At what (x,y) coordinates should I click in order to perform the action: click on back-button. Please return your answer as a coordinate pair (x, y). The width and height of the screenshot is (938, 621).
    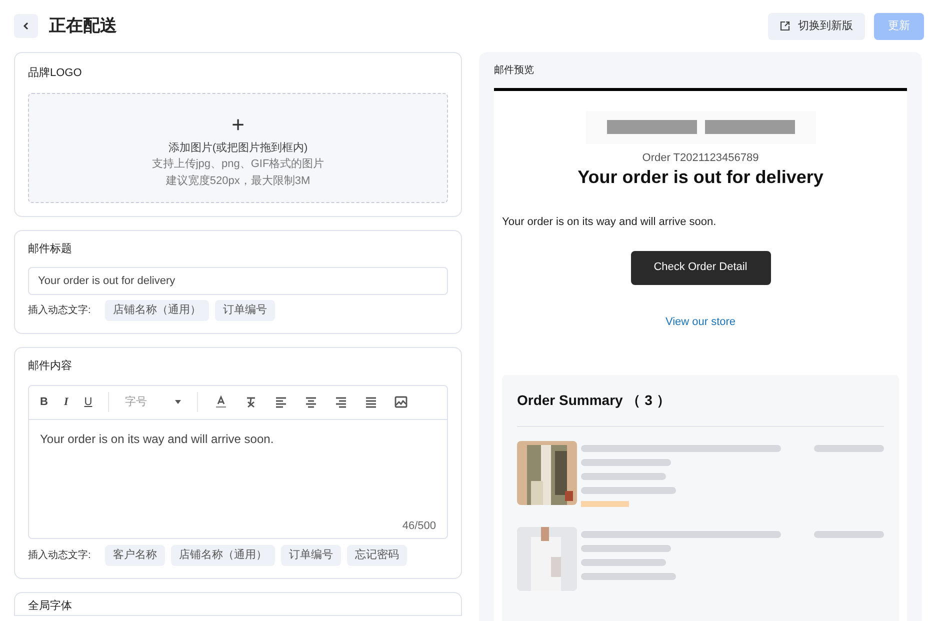
    Looking at the image, I should click on (26, 26).